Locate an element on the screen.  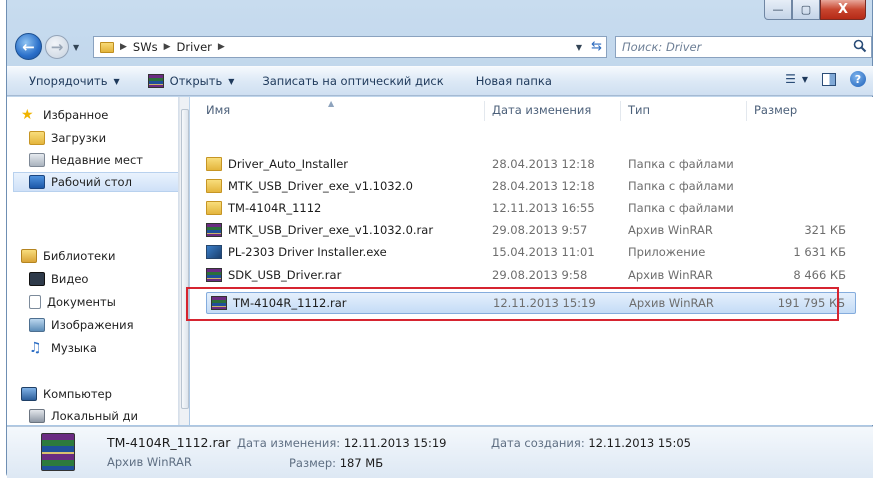
forward-button: → is located at coordinates (57, 47).